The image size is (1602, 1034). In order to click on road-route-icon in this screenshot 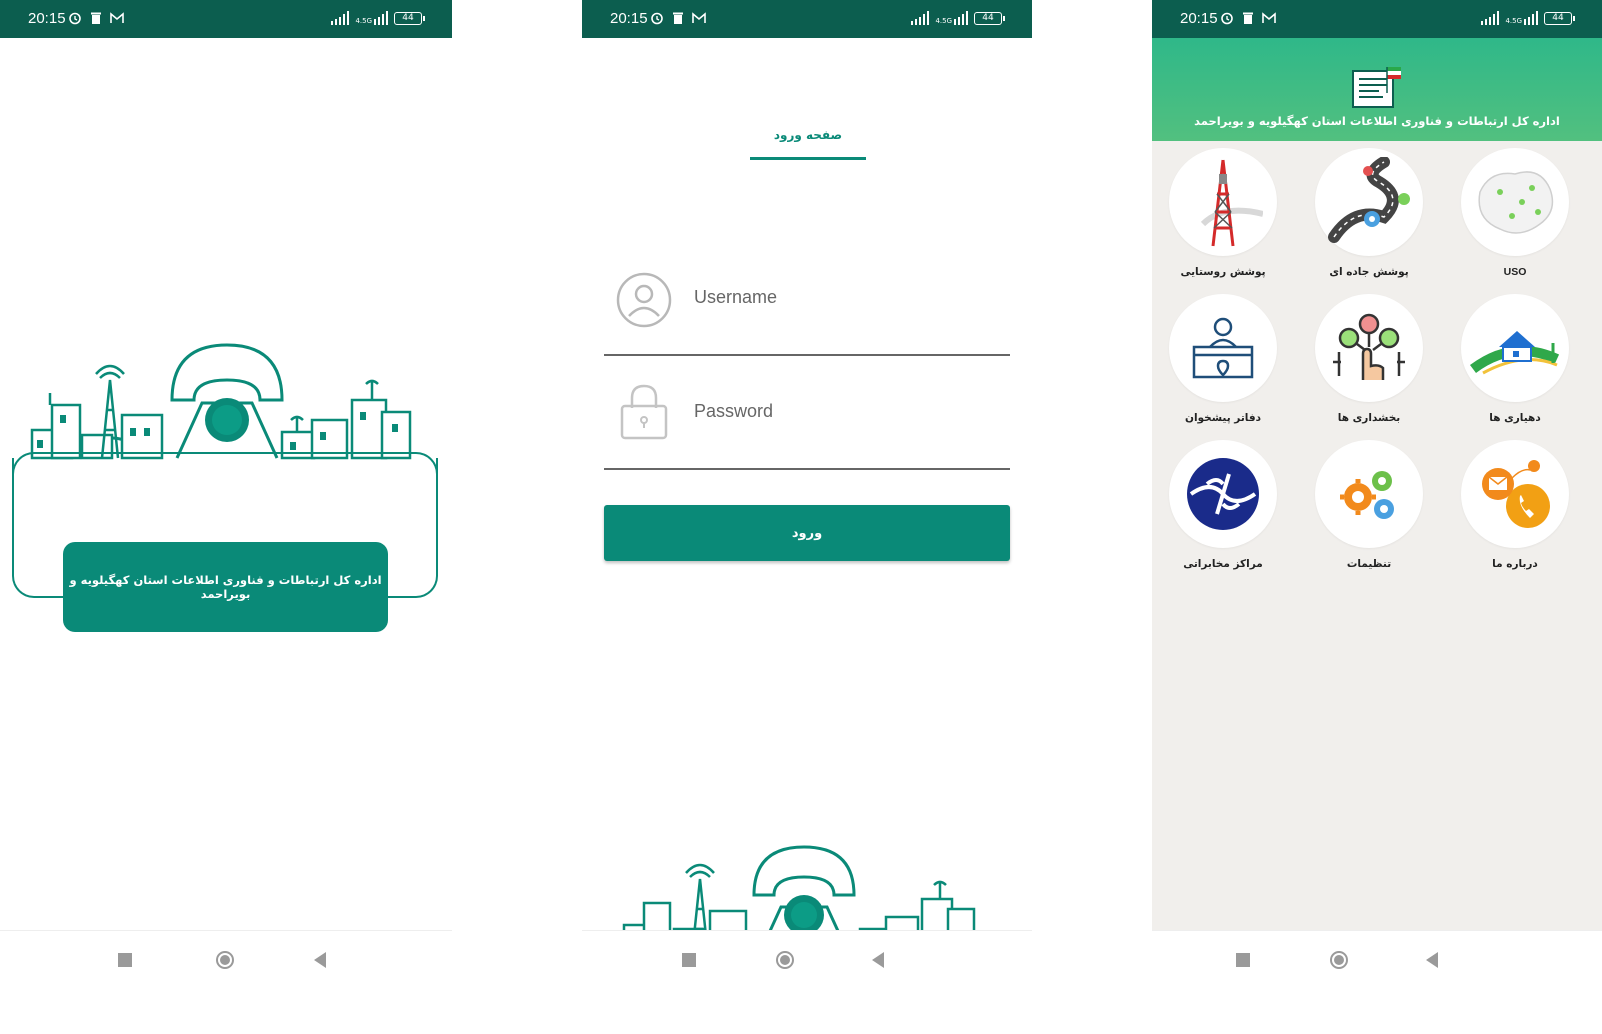, I will do `click(1369, 200)`.